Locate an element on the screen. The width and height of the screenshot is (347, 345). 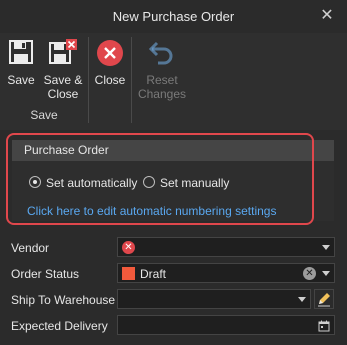
window-title: New Purchase Order is located at coordinates (173, 16).